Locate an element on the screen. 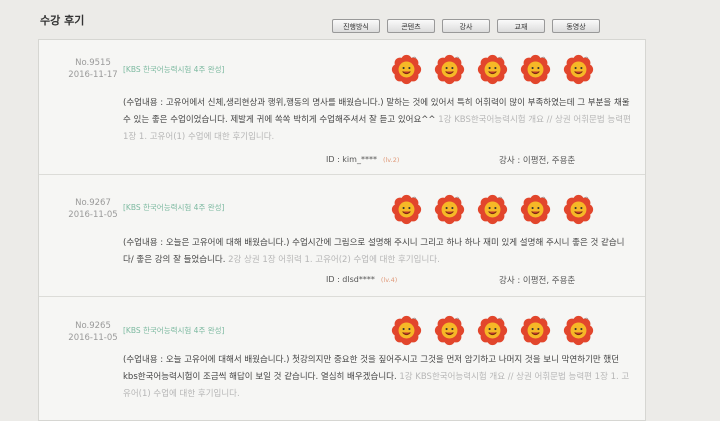 This screenshot has height=421, width=720. review-date: 2016-11-17 is located at coordinates (93, 75).